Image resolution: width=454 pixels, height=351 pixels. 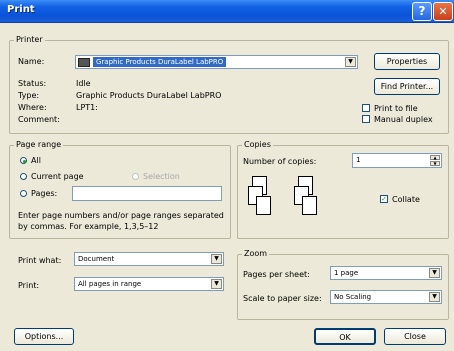 I want to click on status-value: Idle, so click(x=83, y=83).